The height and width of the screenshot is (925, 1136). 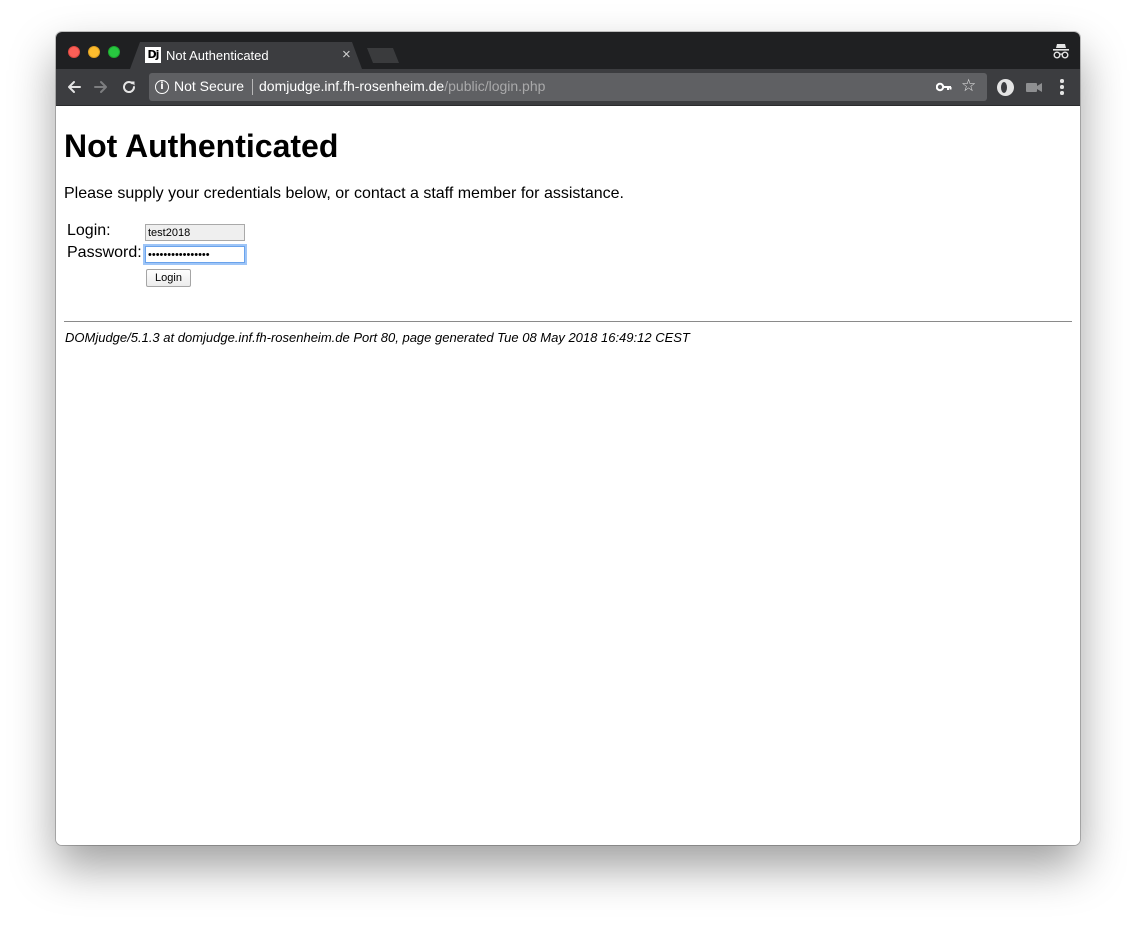 What do you see at coordinates (162, 87) in the screenshot?
I see `info-icon: i` at bounding box center [162, 87].